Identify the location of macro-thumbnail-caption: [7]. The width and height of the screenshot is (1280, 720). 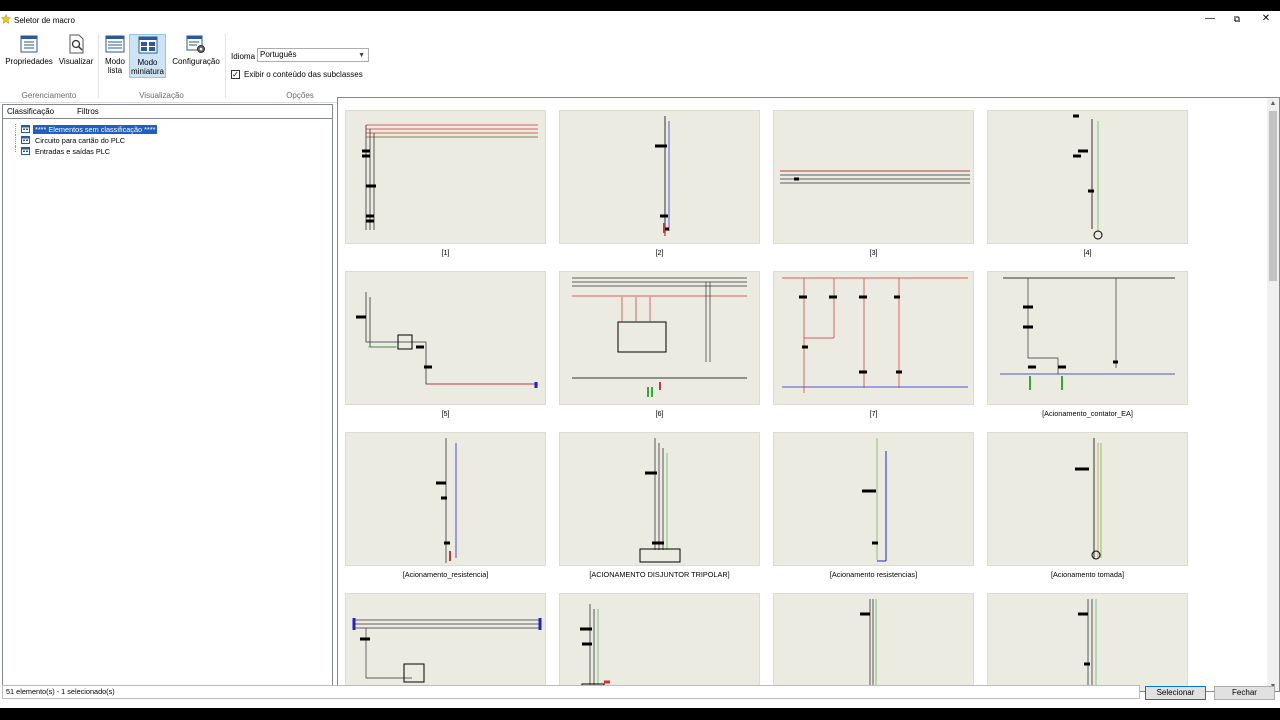
(873, 413).